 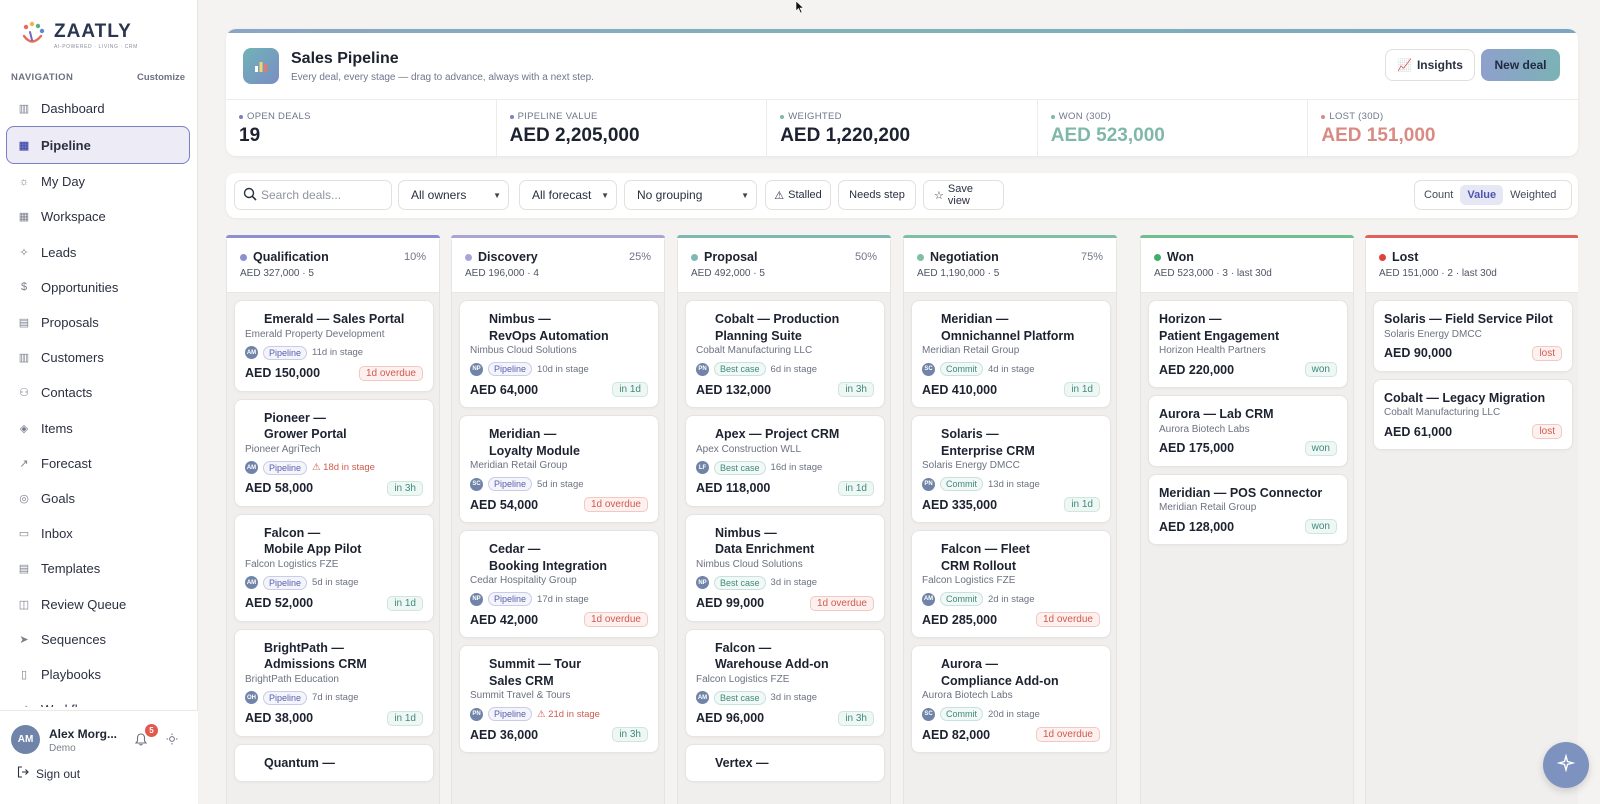 What do you see at coordinates (1533, 195) in the screenshot?
I see `mode-weighted: Weighted` at bounding box center [1533, 195].